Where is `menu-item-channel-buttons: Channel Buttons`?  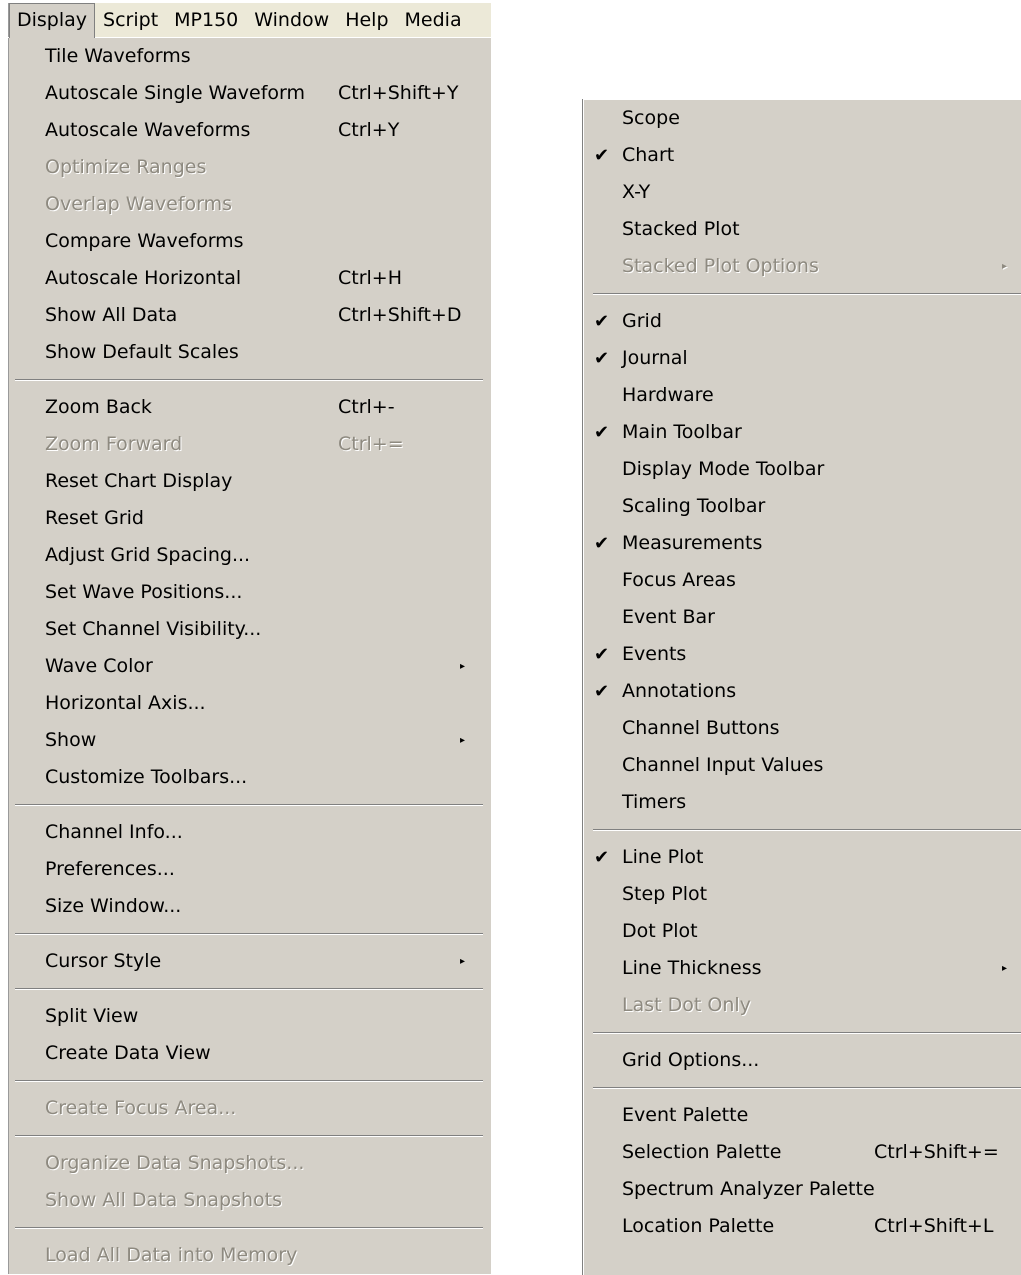
menu-item-channel-buttons: Channel Buttons is located at coordinates (802, 728).